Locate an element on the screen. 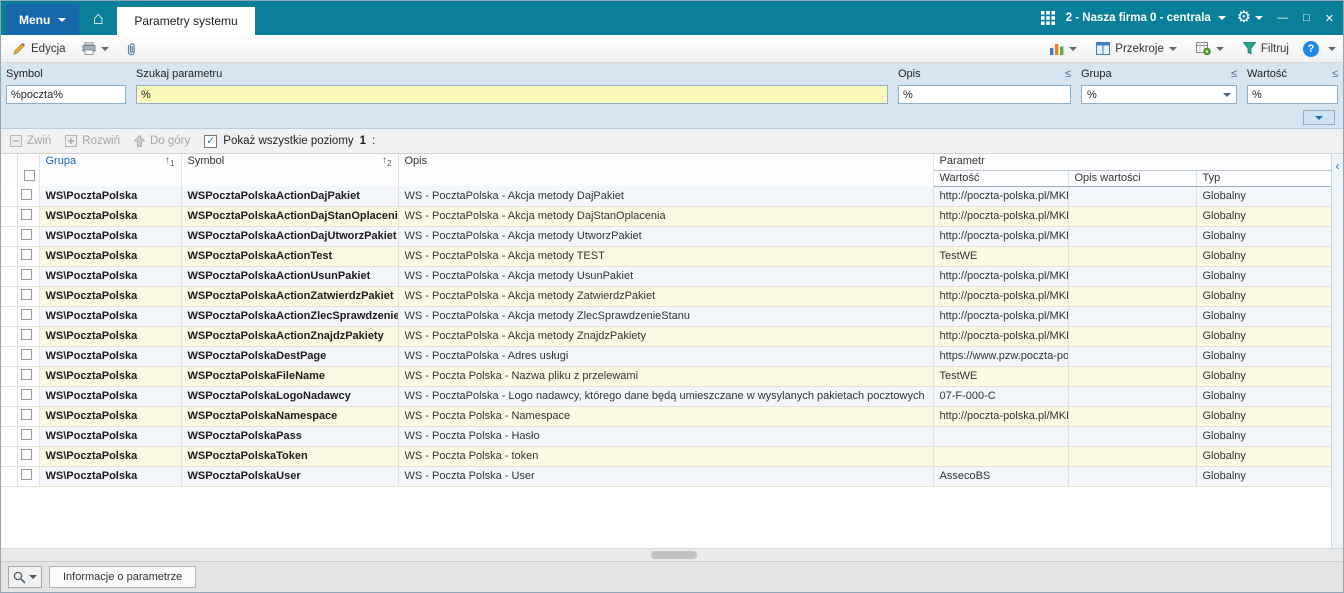 The width and height of the screenshot is (1344, 593). header-grupa: Grupa ↑1 is located at coordinates (110, 170).